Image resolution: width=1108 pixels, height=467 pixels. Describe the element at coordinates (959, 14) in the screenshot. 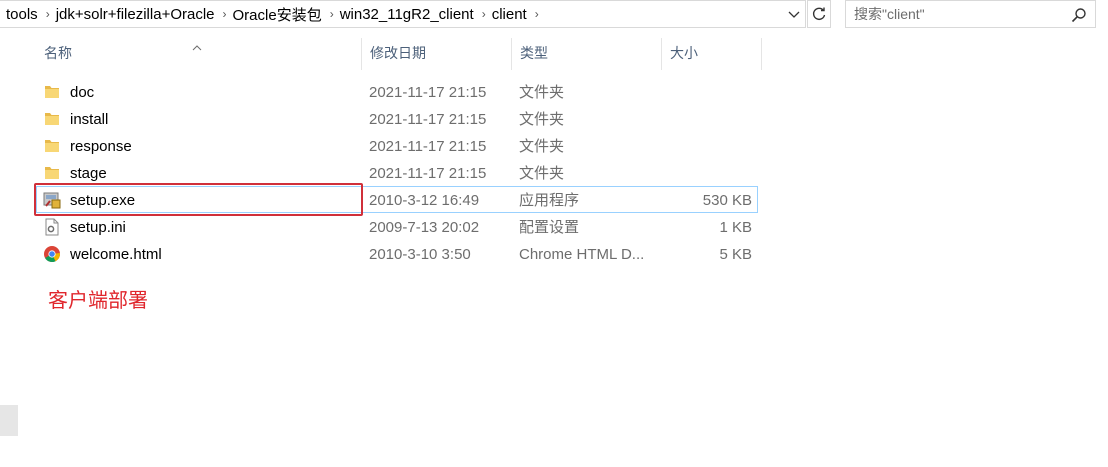

I see `search-input` at that location.